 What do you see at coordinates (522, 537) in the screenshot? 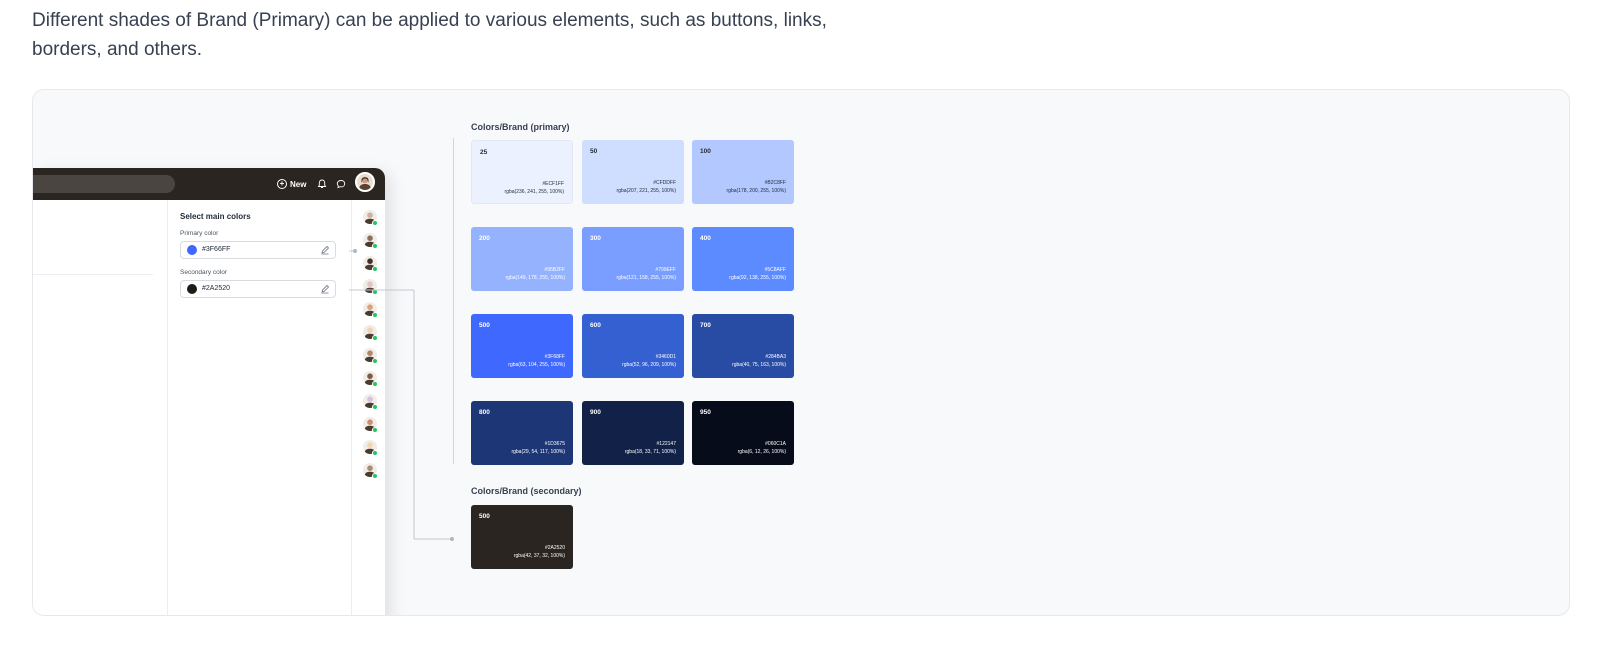
I see `color-card-secondary-500: 500 #2A2520 rgba(42, 37, 32, 100%)` at bounding box center [522, 537].